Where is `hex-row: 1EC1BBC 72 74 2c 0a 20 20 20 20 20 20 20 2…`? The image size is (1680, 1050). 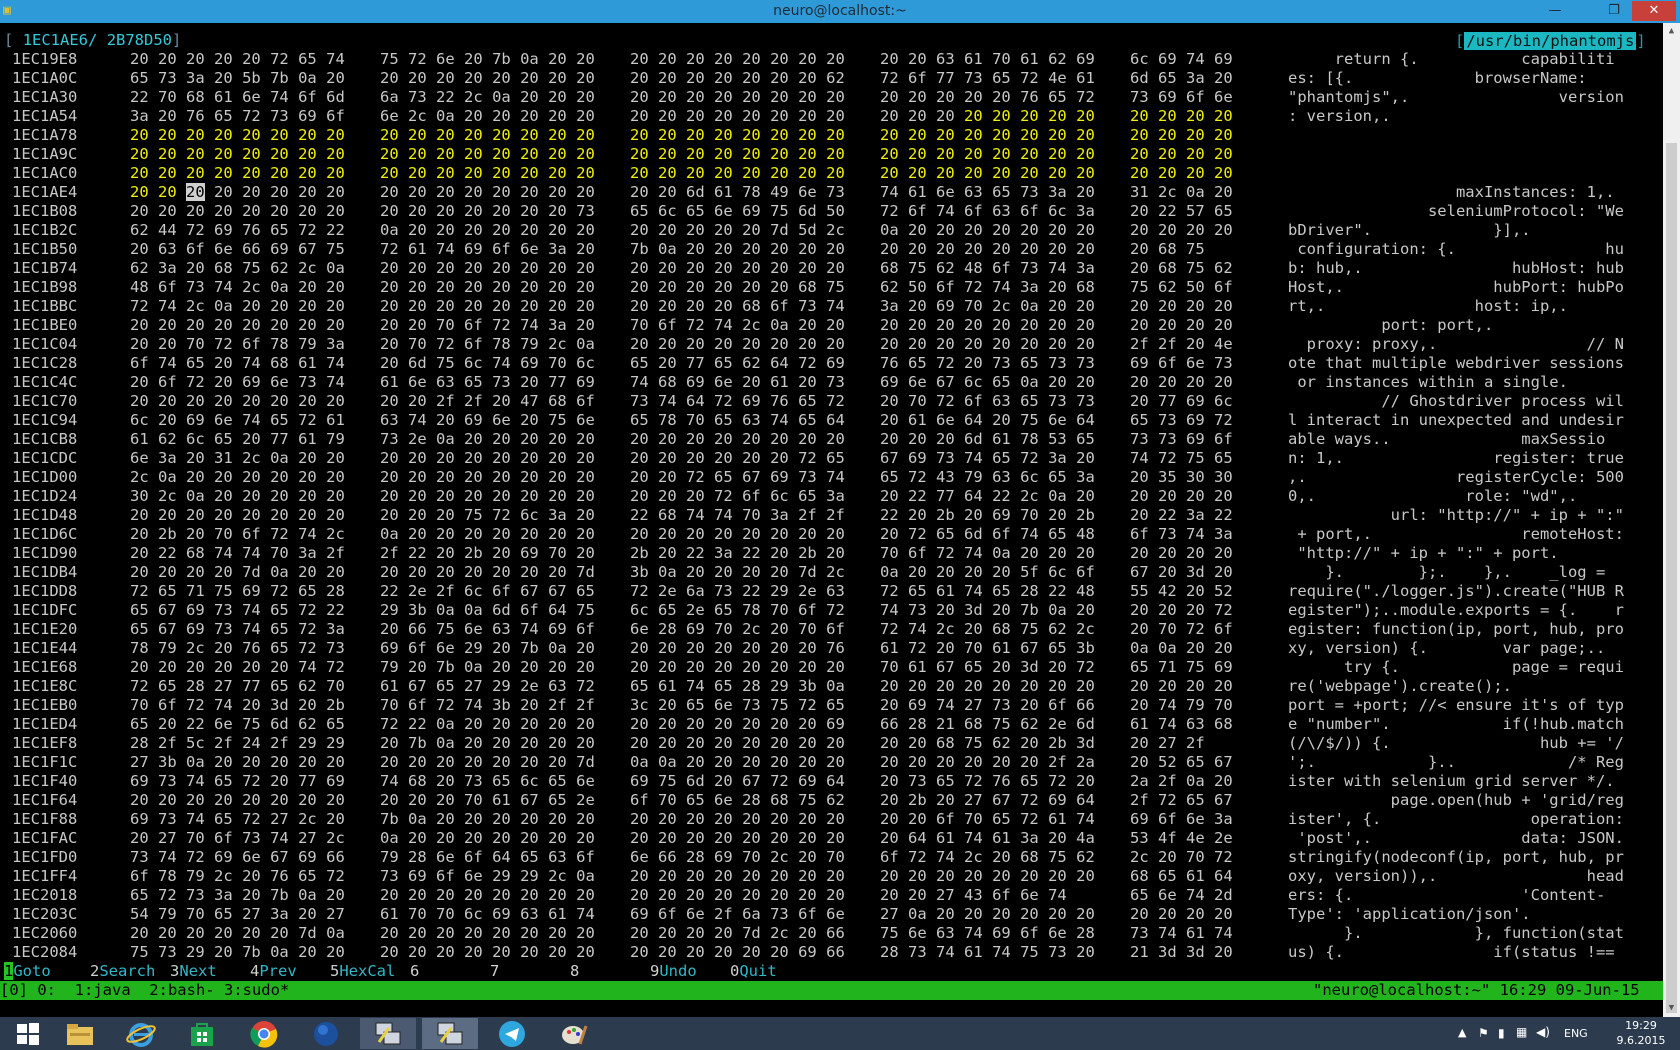 hex-row: 1EC1BBC 72 74 2c 0a 20 20 20 20 20 20 20 2… is located at coordinates (830, 306).